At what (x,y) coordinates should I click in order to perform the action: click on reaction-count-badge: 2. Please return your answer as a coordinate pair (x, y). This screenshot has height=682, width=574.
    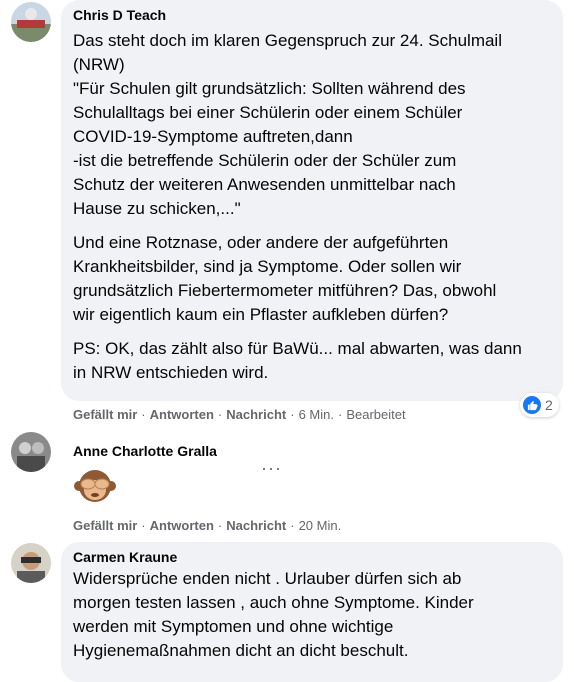
    Looking at the image, I should click on (539, 405).